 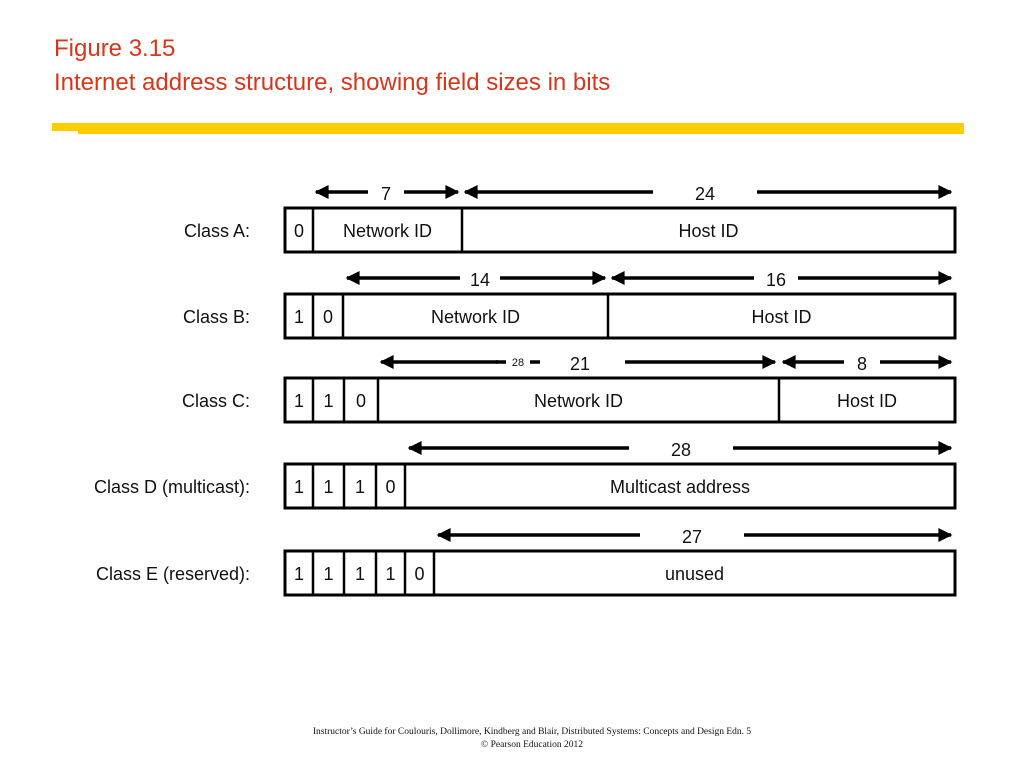 I want to click on span-bit-count: 28, so click(x=681, y=450).